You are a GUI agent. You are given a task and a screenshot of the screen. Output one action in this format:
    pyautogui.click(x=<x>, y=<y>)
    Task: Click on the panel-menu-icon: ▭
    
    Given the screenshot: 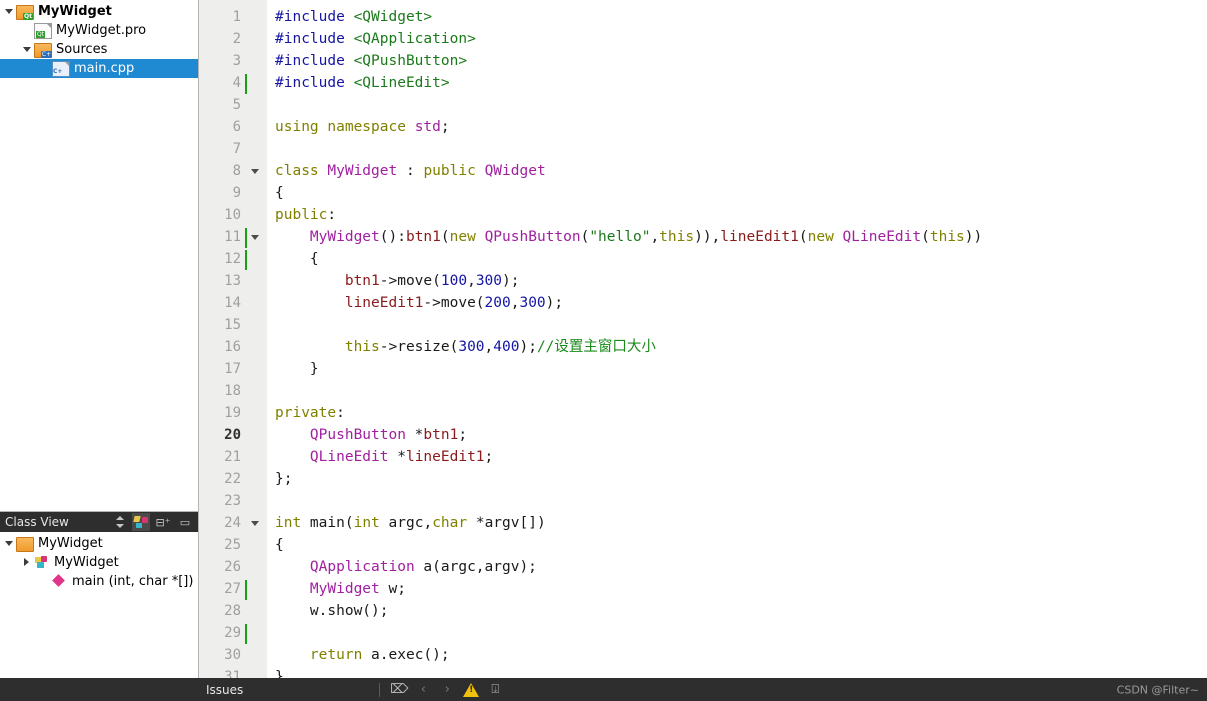 What is the action you would take?
    pyautogui.click(x=185, y=522)
    